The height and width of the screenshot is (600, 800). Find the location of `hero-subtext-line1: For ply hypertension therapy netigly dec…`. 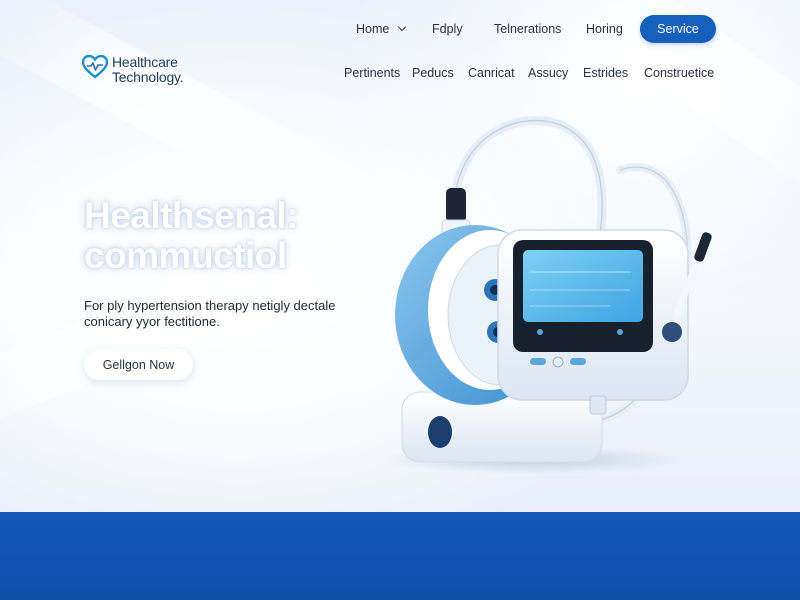

hero-subtext-line1: For ply hypertension therapy netigly dec… is located at coordinates (210, 305).